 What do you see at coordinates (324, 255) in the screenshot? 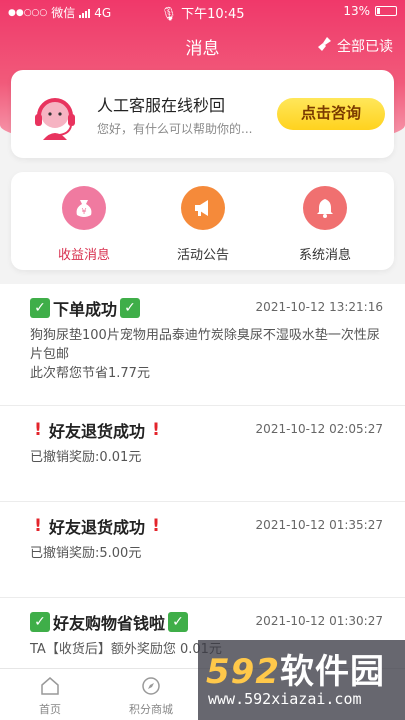
I see `category-label: 系统消息` at bounding box center [324, 255].